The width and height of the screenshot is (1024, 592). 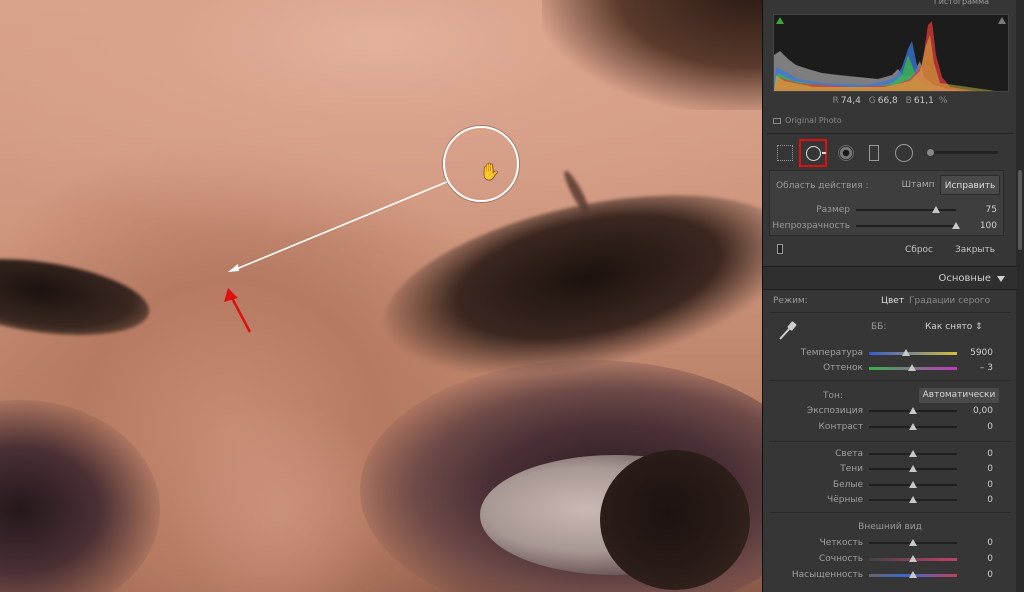 I want to click on slider-row: Чёрные 0, so click(x=890, y=500).